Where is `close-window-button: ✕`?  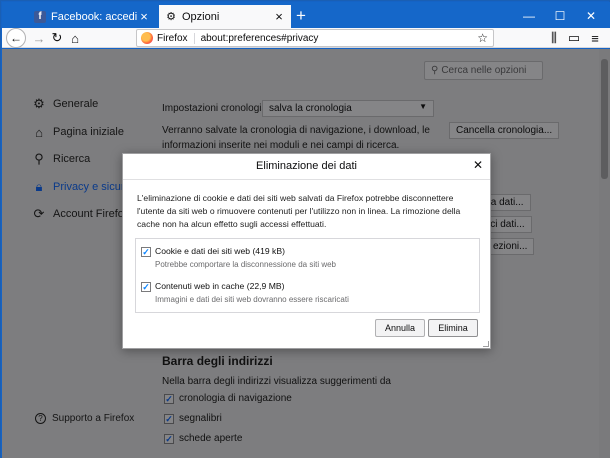
close-window-button: ✕ is located at coordinates (591, 16).